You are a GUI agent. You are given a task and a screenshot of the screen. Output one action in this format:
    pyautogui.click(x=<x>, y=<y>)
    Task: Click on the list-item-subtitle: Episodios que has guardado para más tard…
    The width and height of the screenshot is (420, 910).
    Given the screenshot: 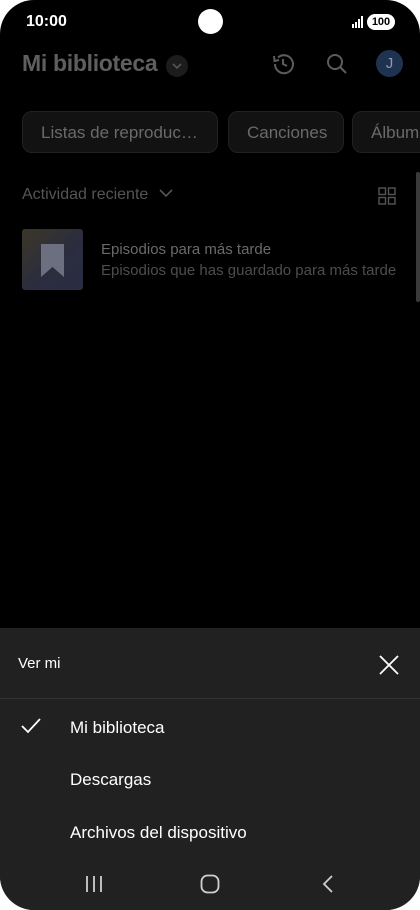 What is the action you would take?
    pyautogui.click(x=249, y=270)
    